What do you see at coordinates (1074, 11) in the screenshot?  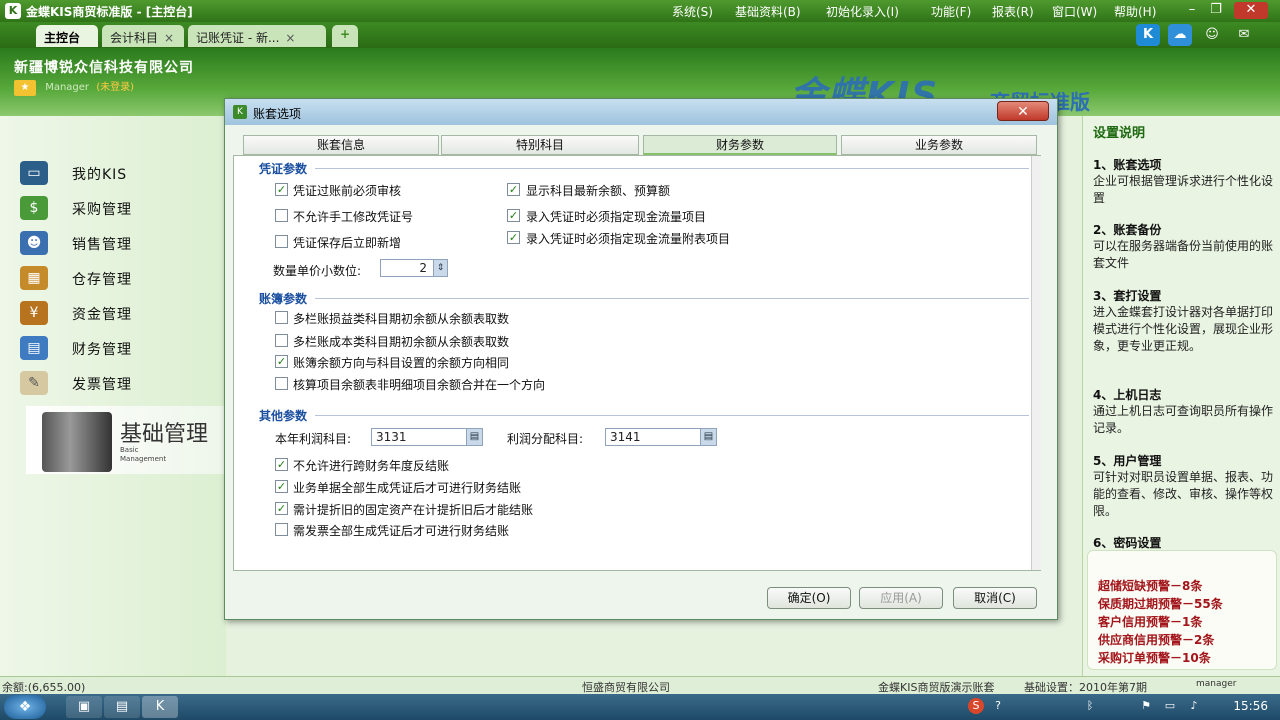 I see `menu-window: 窗口(W)` at bounding box center [1074, 11].